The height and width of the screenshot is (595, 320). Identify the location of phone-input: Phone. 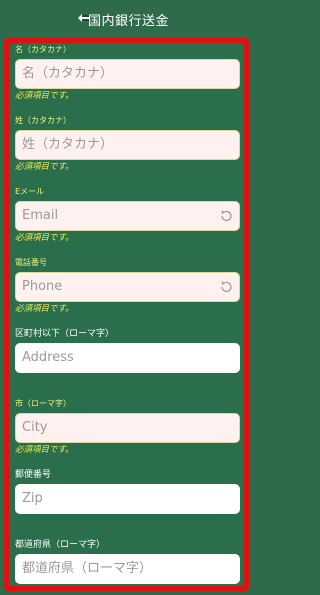
(127, 287).